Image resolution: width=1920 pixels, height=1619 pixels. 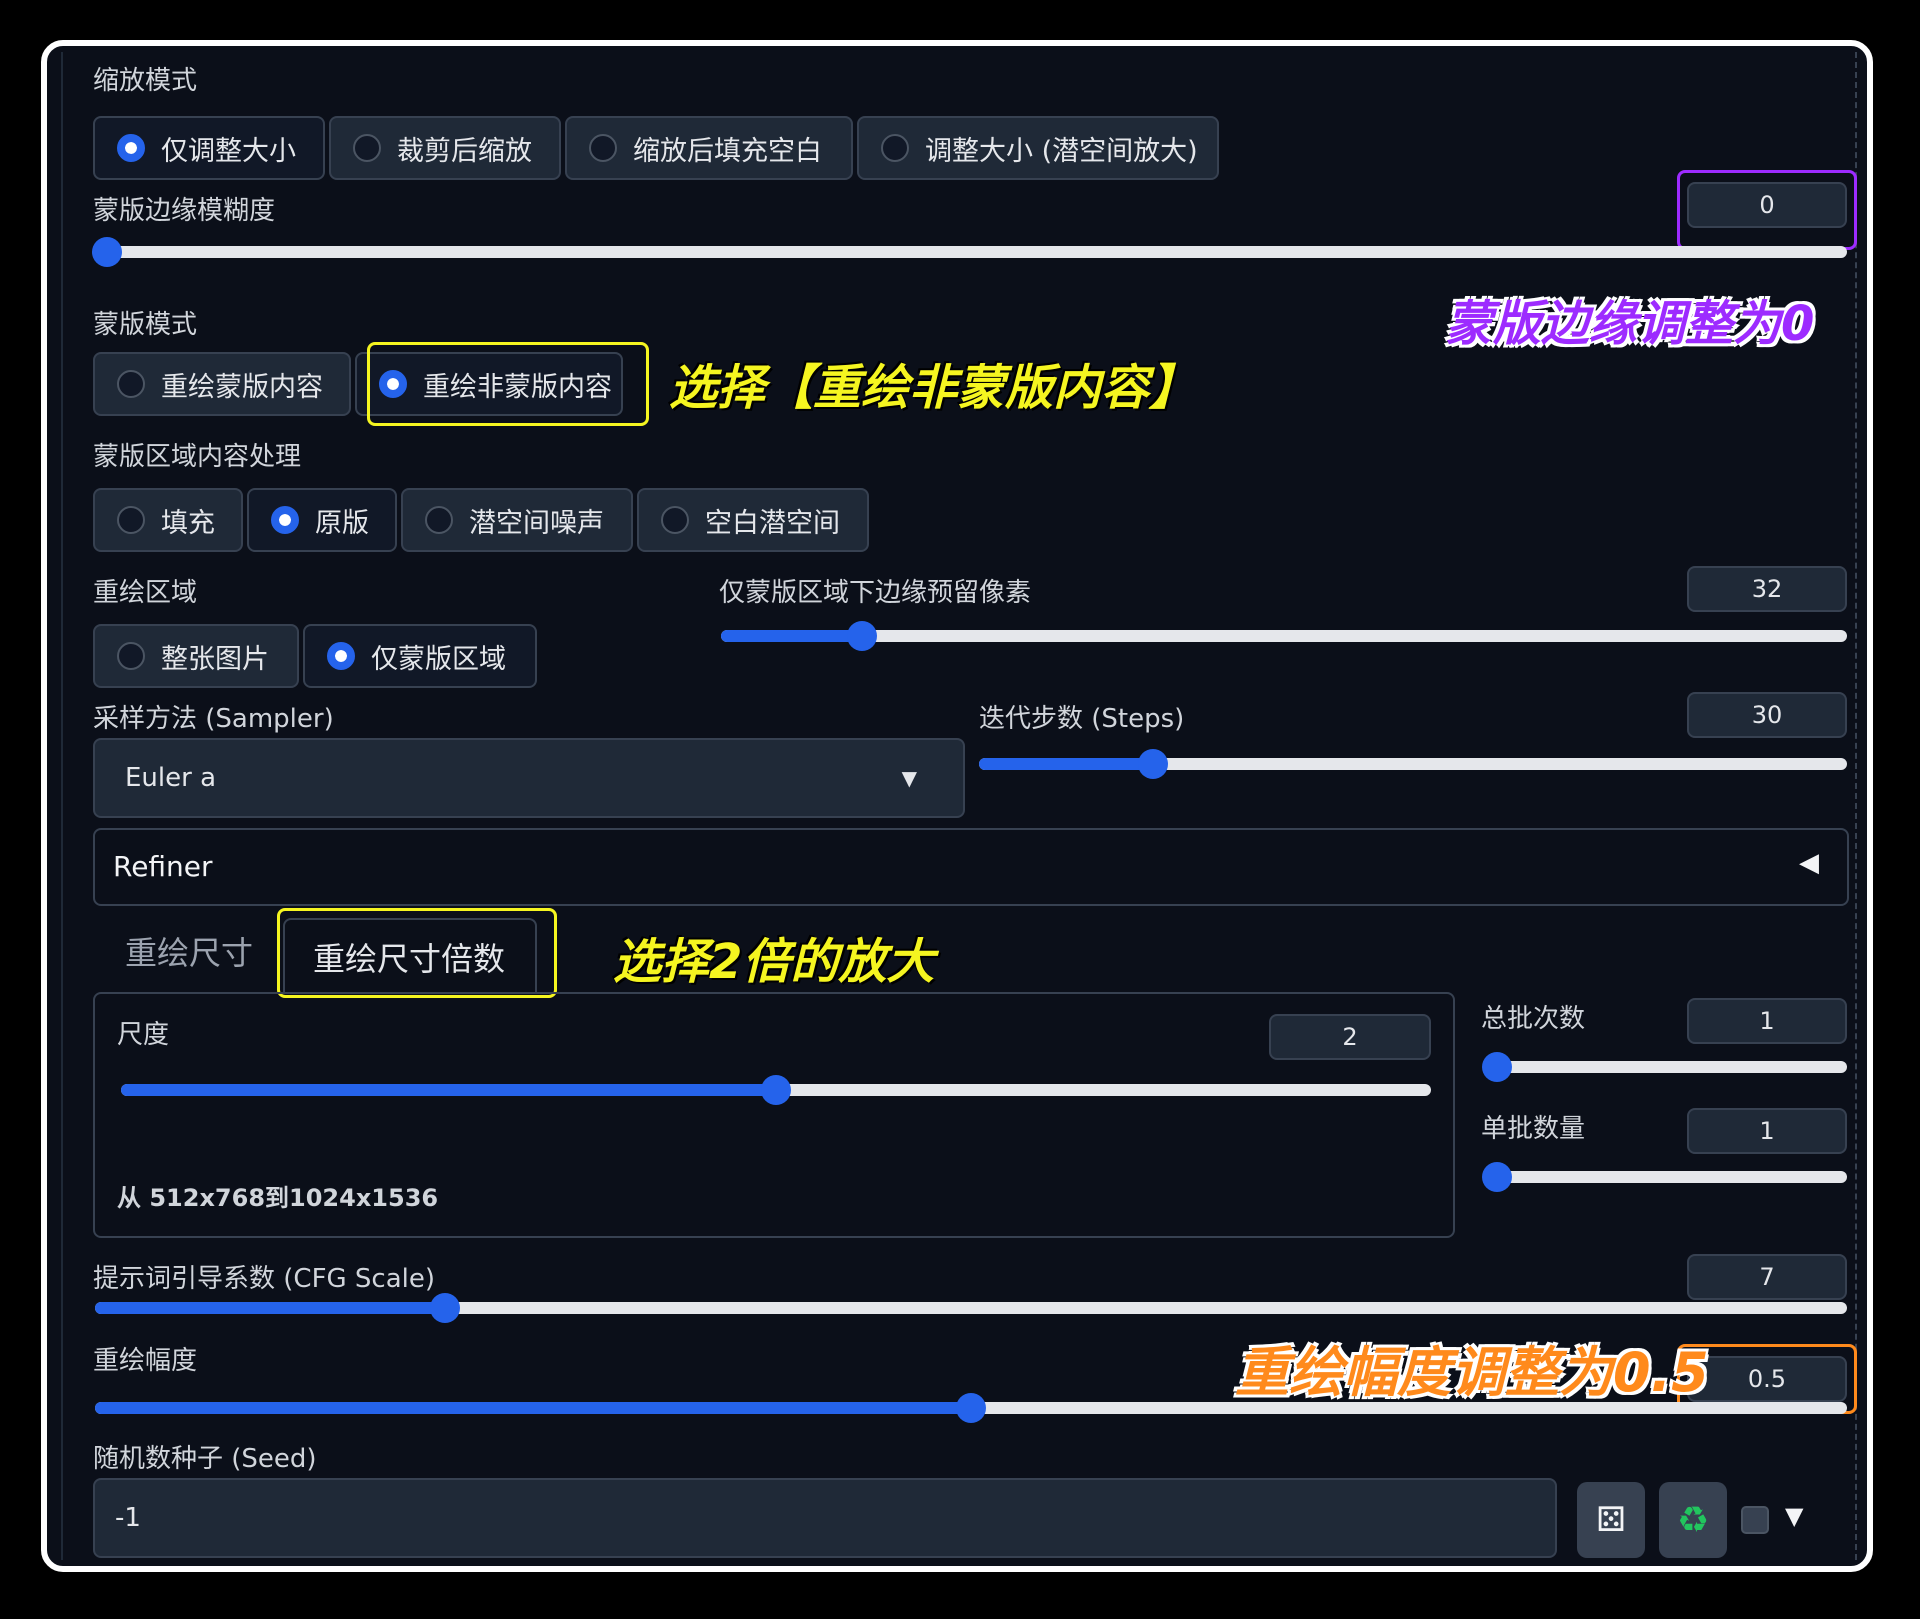 I want to click on radio-label: 整张图片, so click(x=215, y=659).